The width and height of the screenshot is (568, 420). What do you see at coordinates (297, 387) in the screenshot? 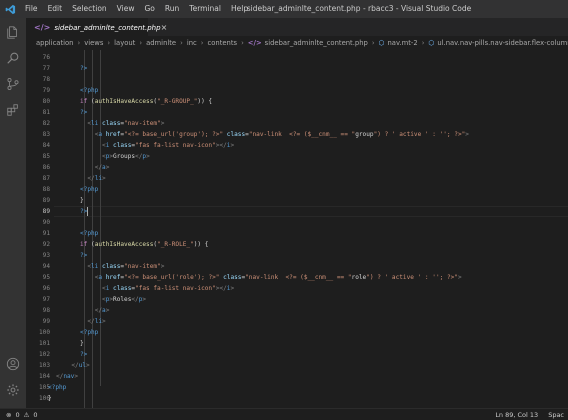
I see `code-line: 105 <?php` at bounding box center [297, 387].